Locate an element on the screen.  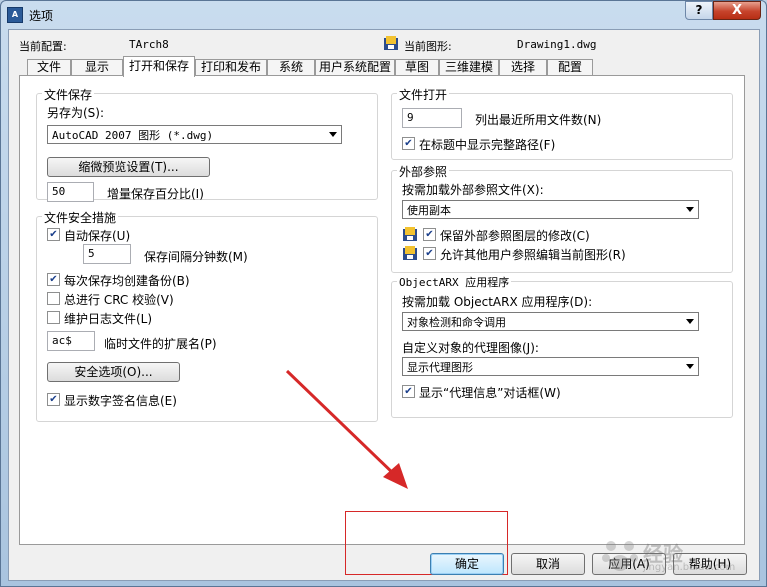
temp-ext-input: ac$ is located at coordinates (71, 341).